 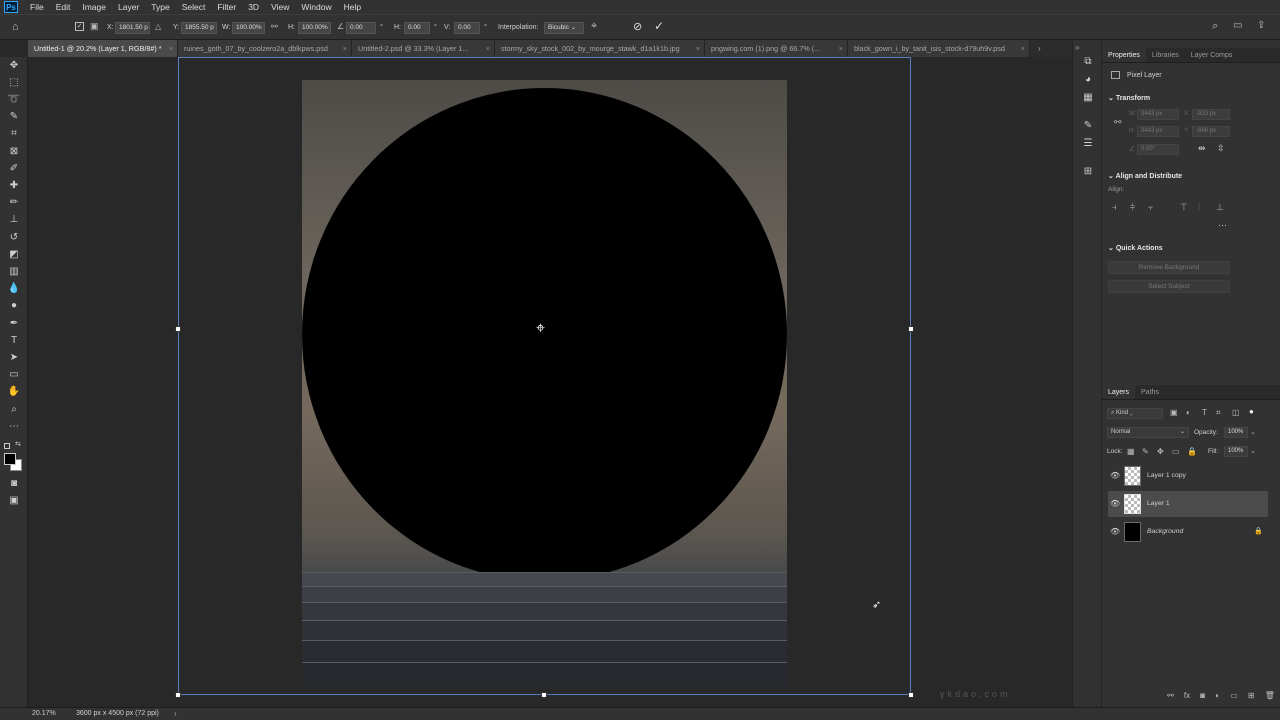 I want to click on more-options-icon: ⋯, so click(x=1222, y=225).